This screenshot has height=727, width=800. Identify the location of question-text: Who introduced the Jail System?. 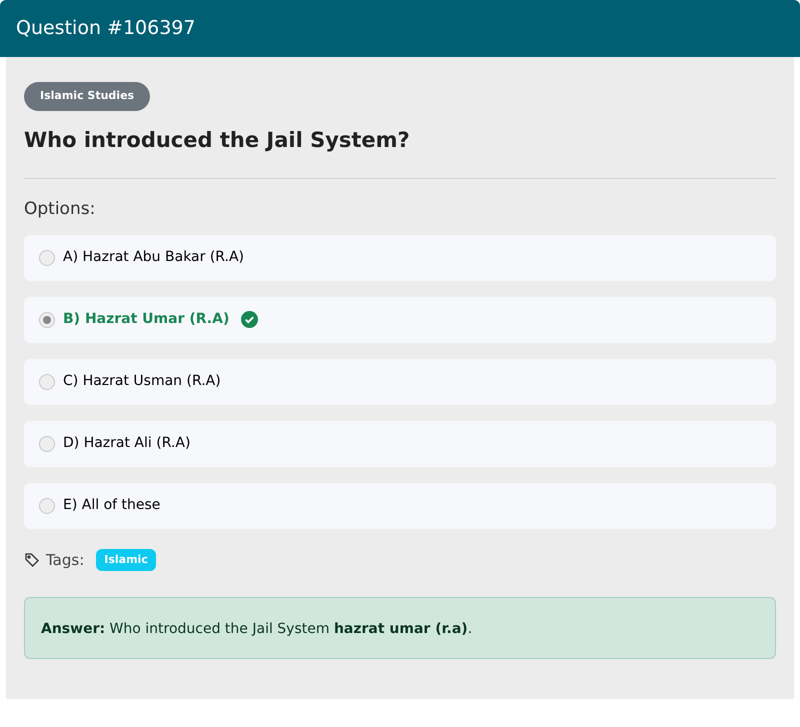
(217, 140).